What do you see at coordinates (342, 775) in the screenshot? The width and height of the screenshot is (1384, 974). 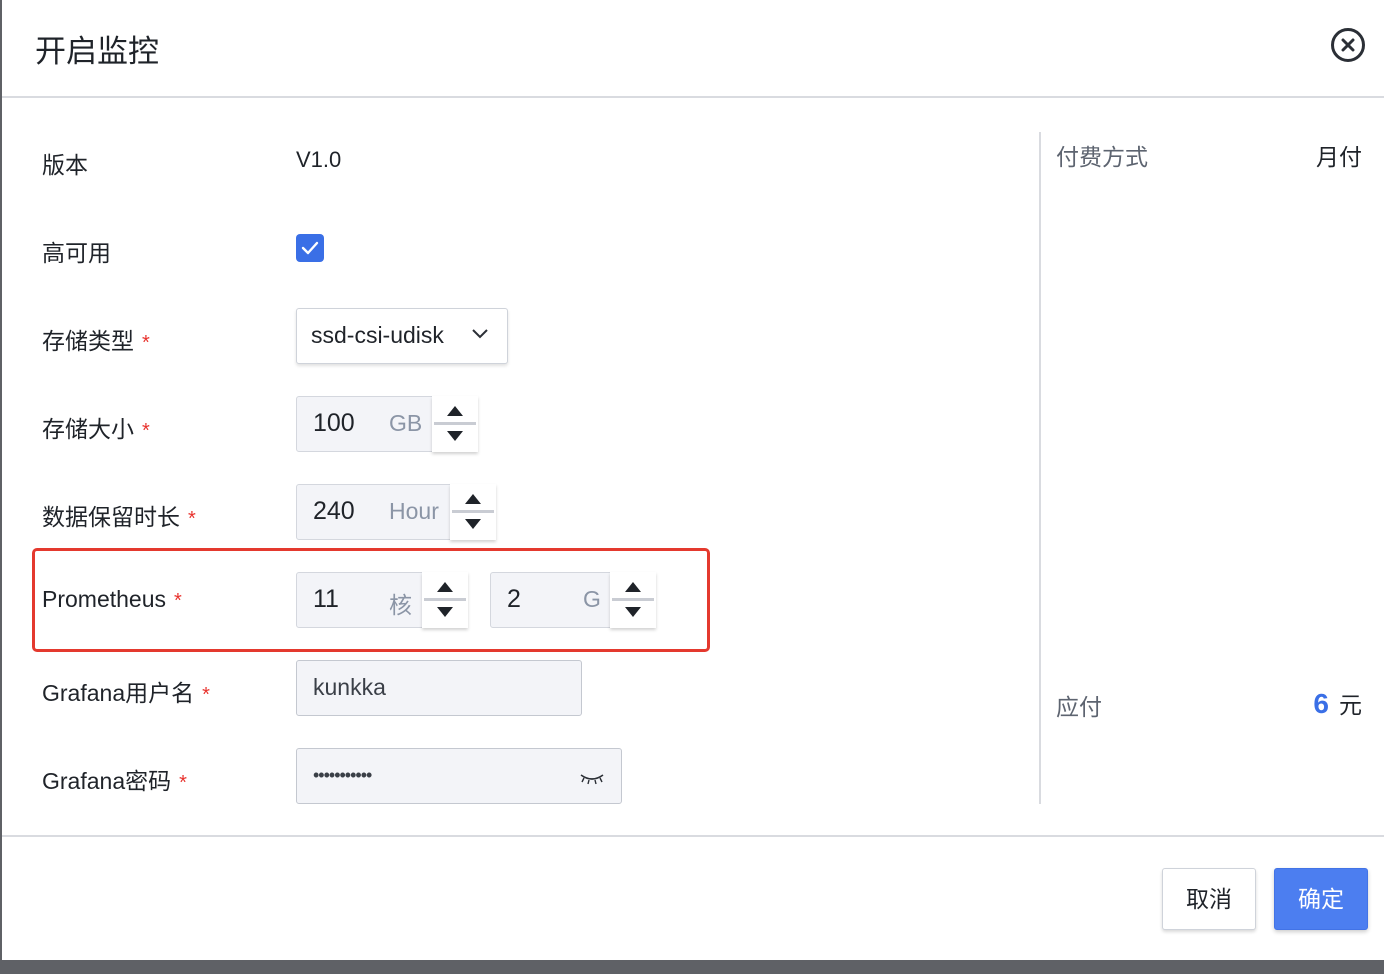 I see `grafana-password-value: •••••••••••` at bounding box center [342, 775].